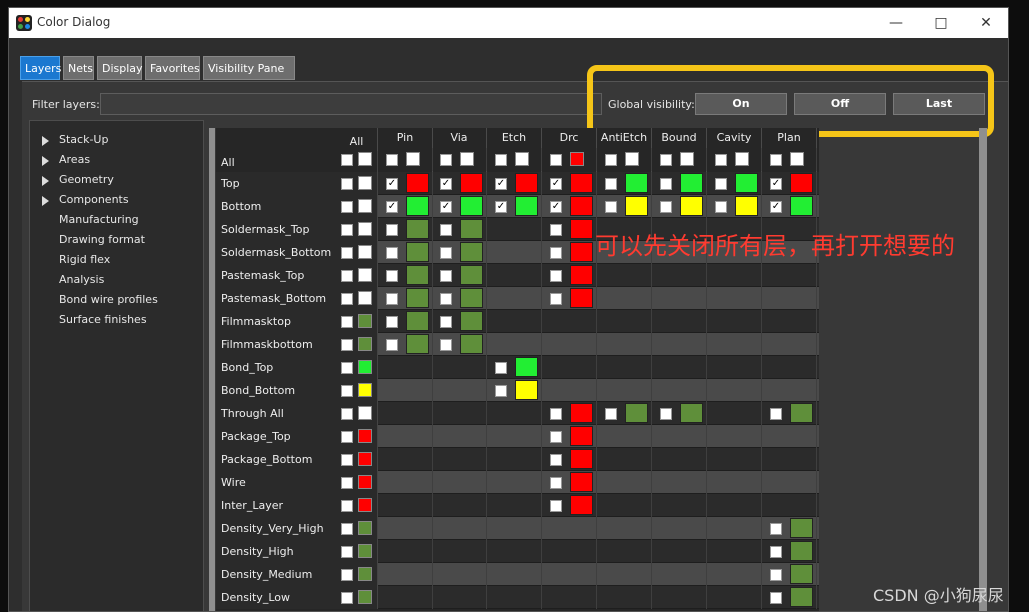  I want to click on tree-item: Geometry, so click(116, 180).